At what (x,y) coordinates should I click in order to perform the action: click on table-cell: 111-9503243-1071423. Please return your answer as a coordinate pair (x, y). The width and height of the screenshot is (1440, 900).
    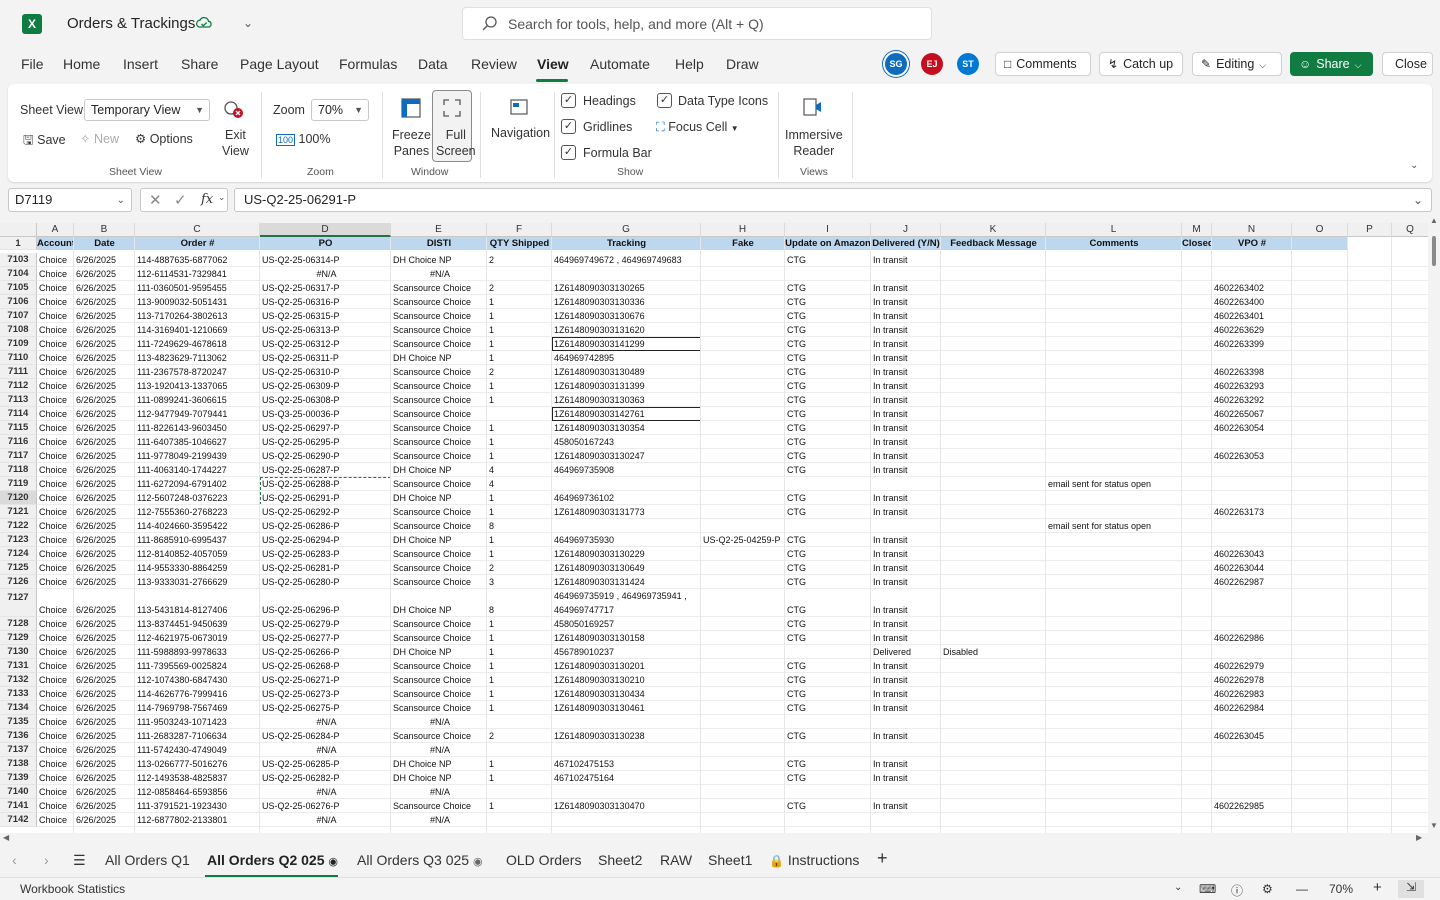
    Looking at the image, I should click on (197, 722).